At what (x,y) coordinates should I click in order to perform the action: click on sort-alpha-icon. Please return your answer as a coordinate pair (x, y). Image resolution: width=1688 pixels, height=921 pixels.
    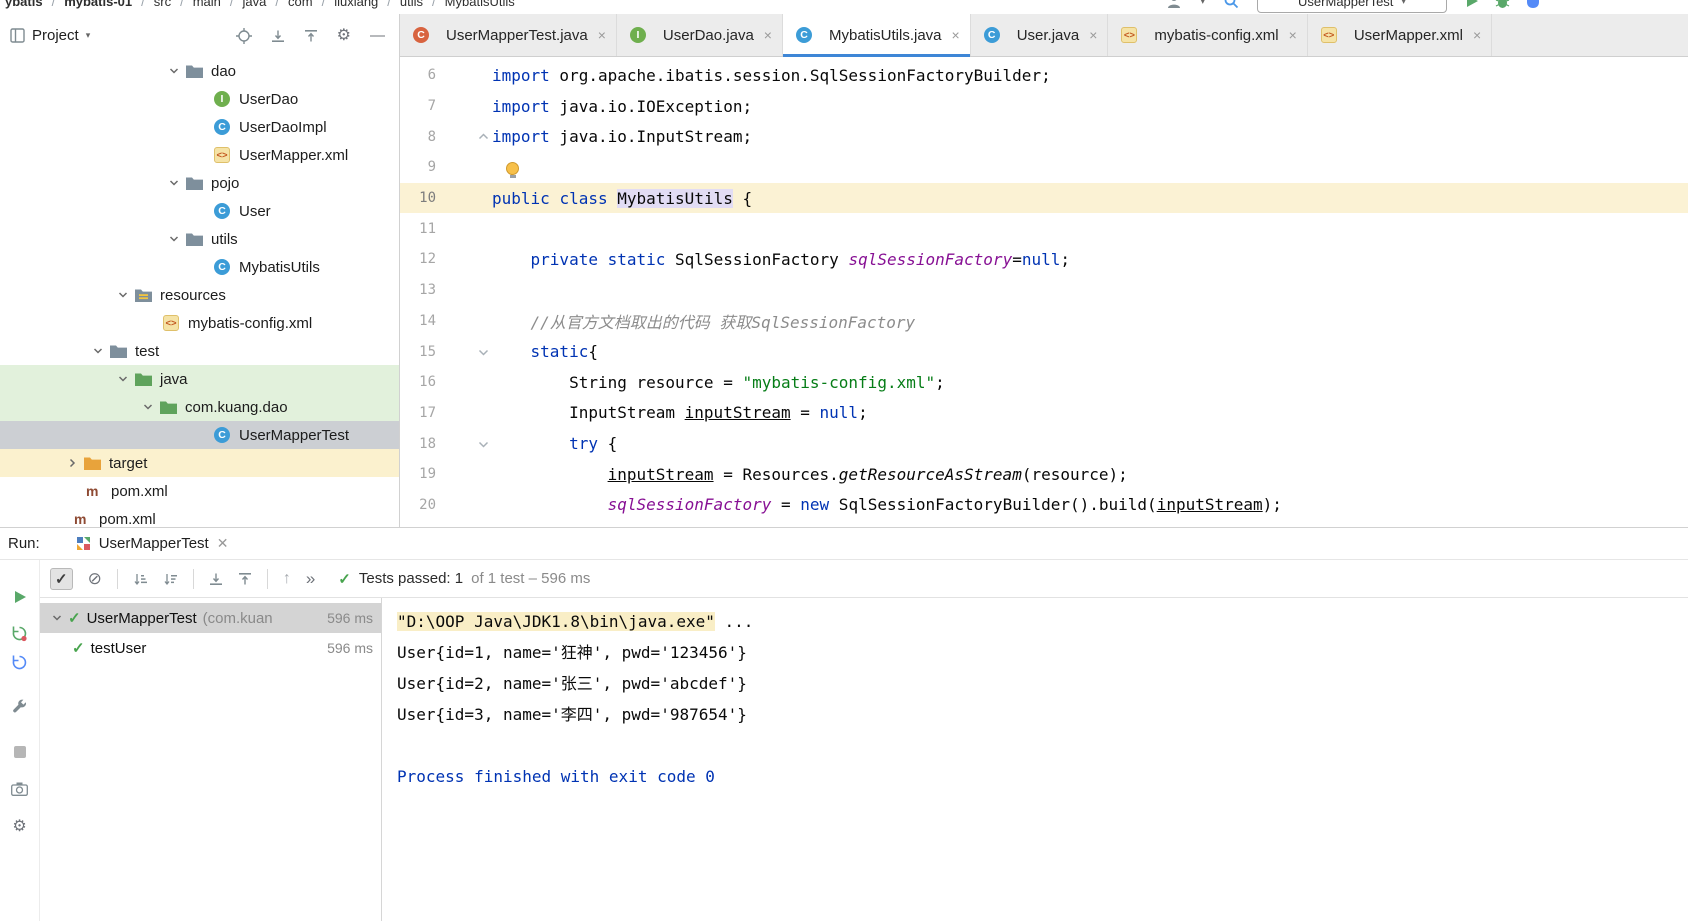
    Looking at the image, I should click on (140, 579).